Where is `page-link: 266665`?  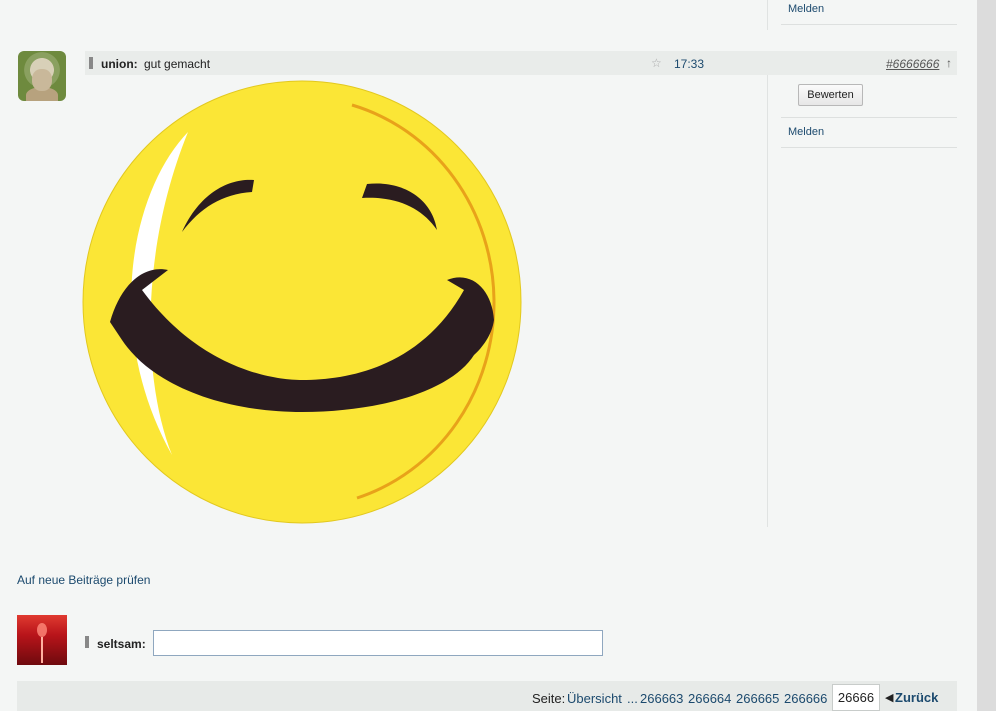
page-link: 266665 is located at coordinates (757, 698).